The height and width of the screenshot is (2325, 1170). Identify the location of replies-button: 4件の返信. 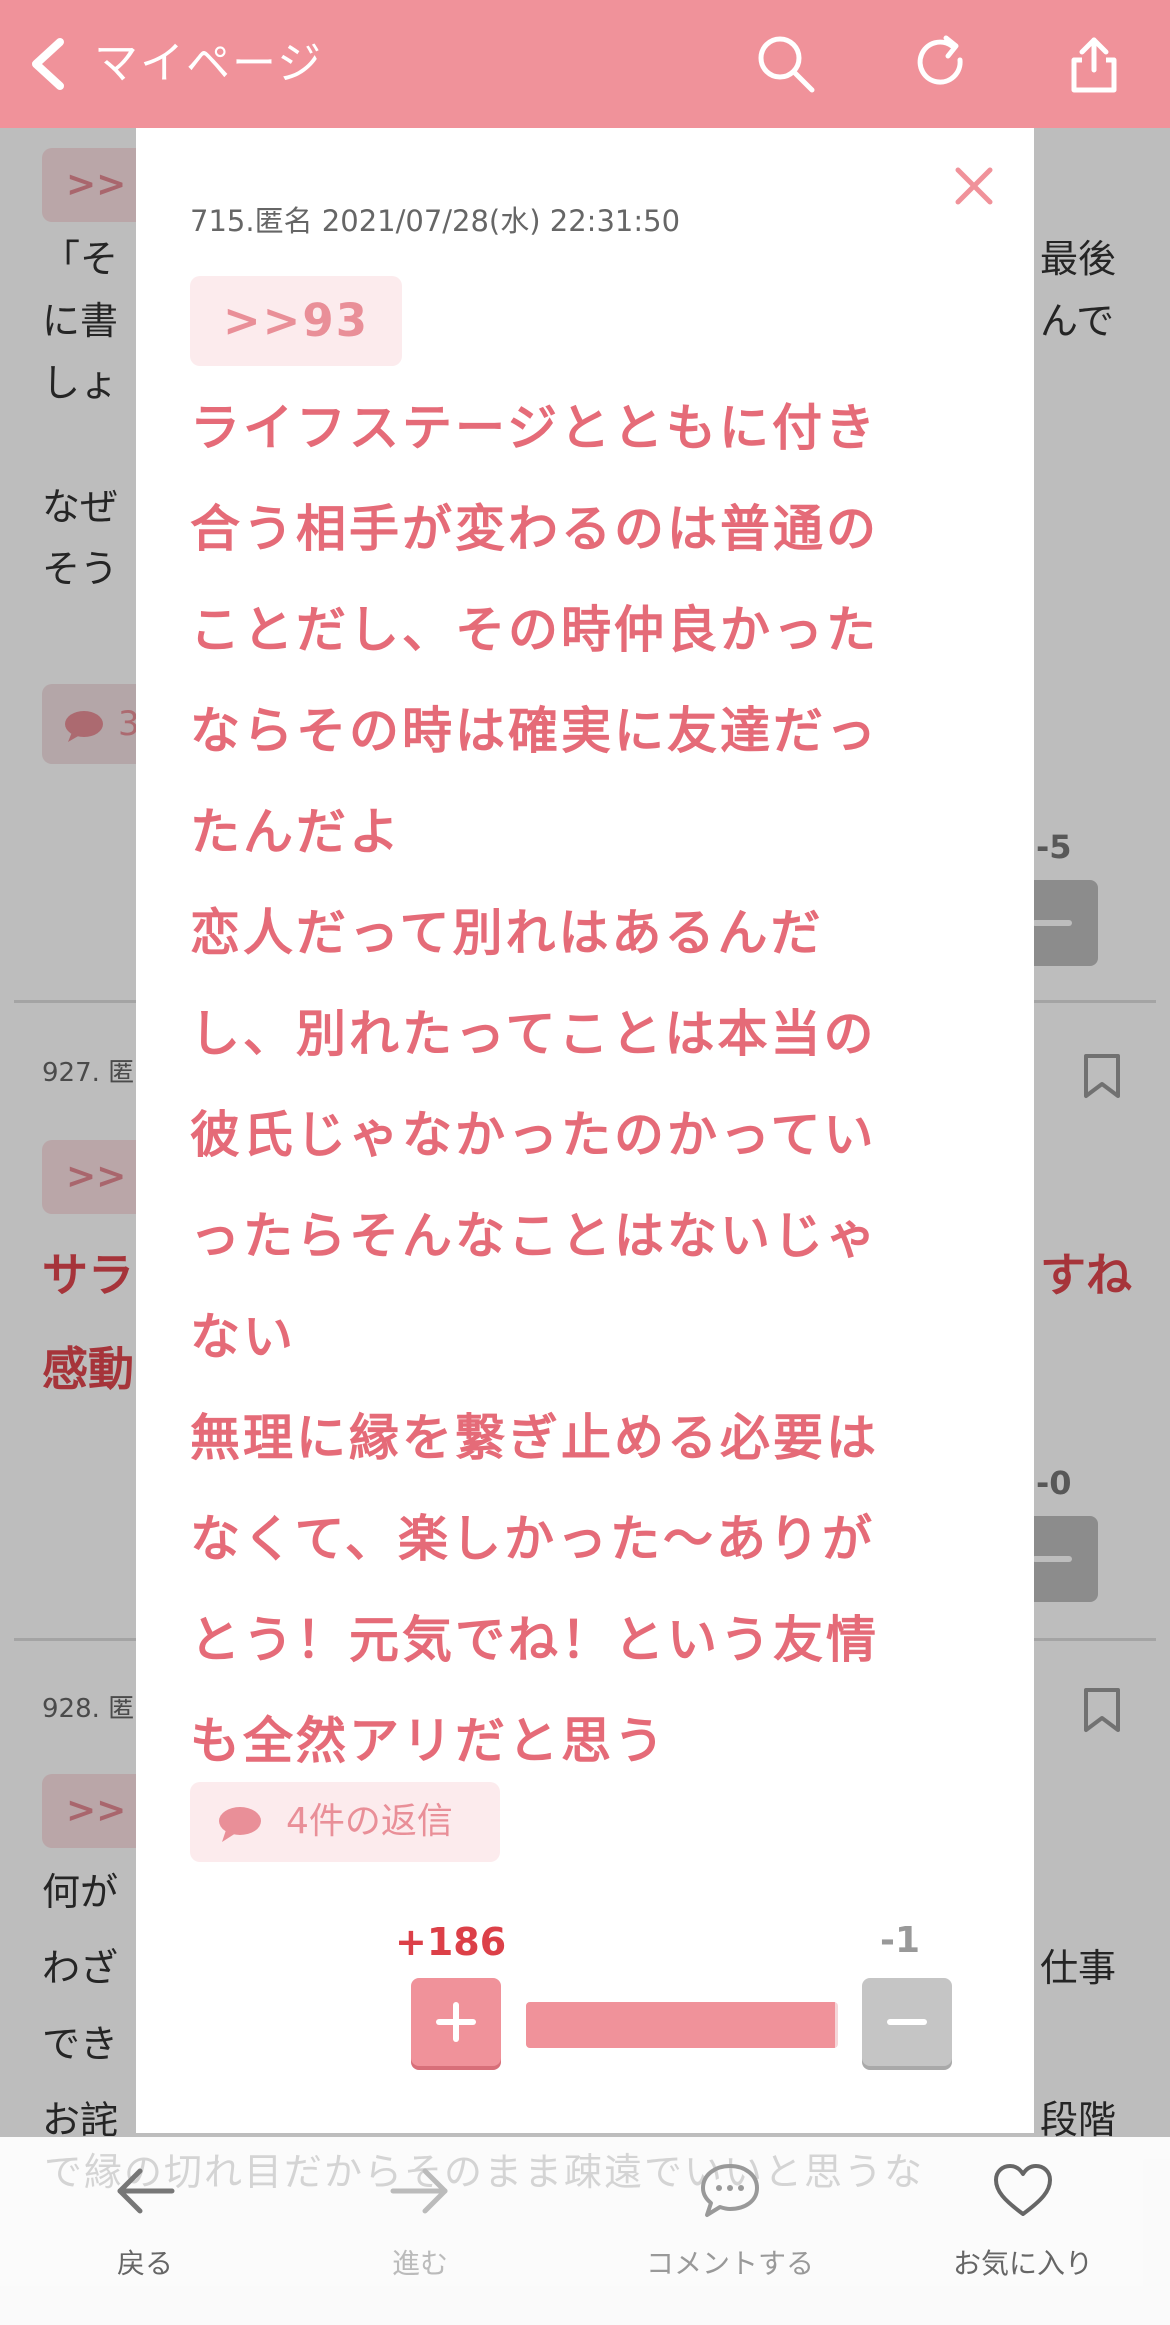
(345, 1822).